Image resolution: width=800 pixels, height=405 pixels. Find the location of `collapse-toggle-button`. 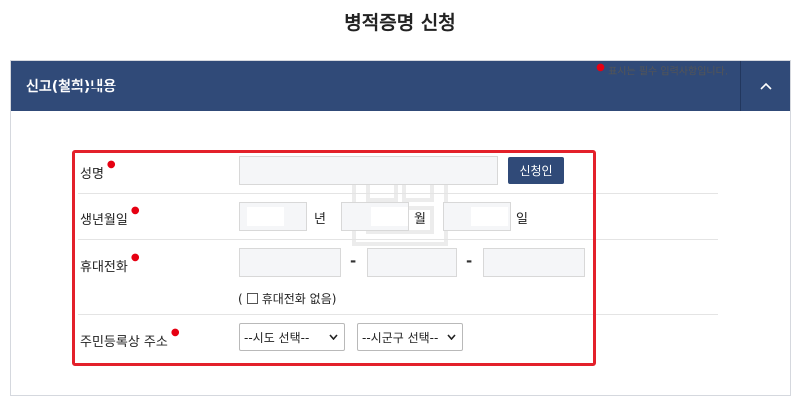

collapse-toggle-button is located at coordinates (765, 86).